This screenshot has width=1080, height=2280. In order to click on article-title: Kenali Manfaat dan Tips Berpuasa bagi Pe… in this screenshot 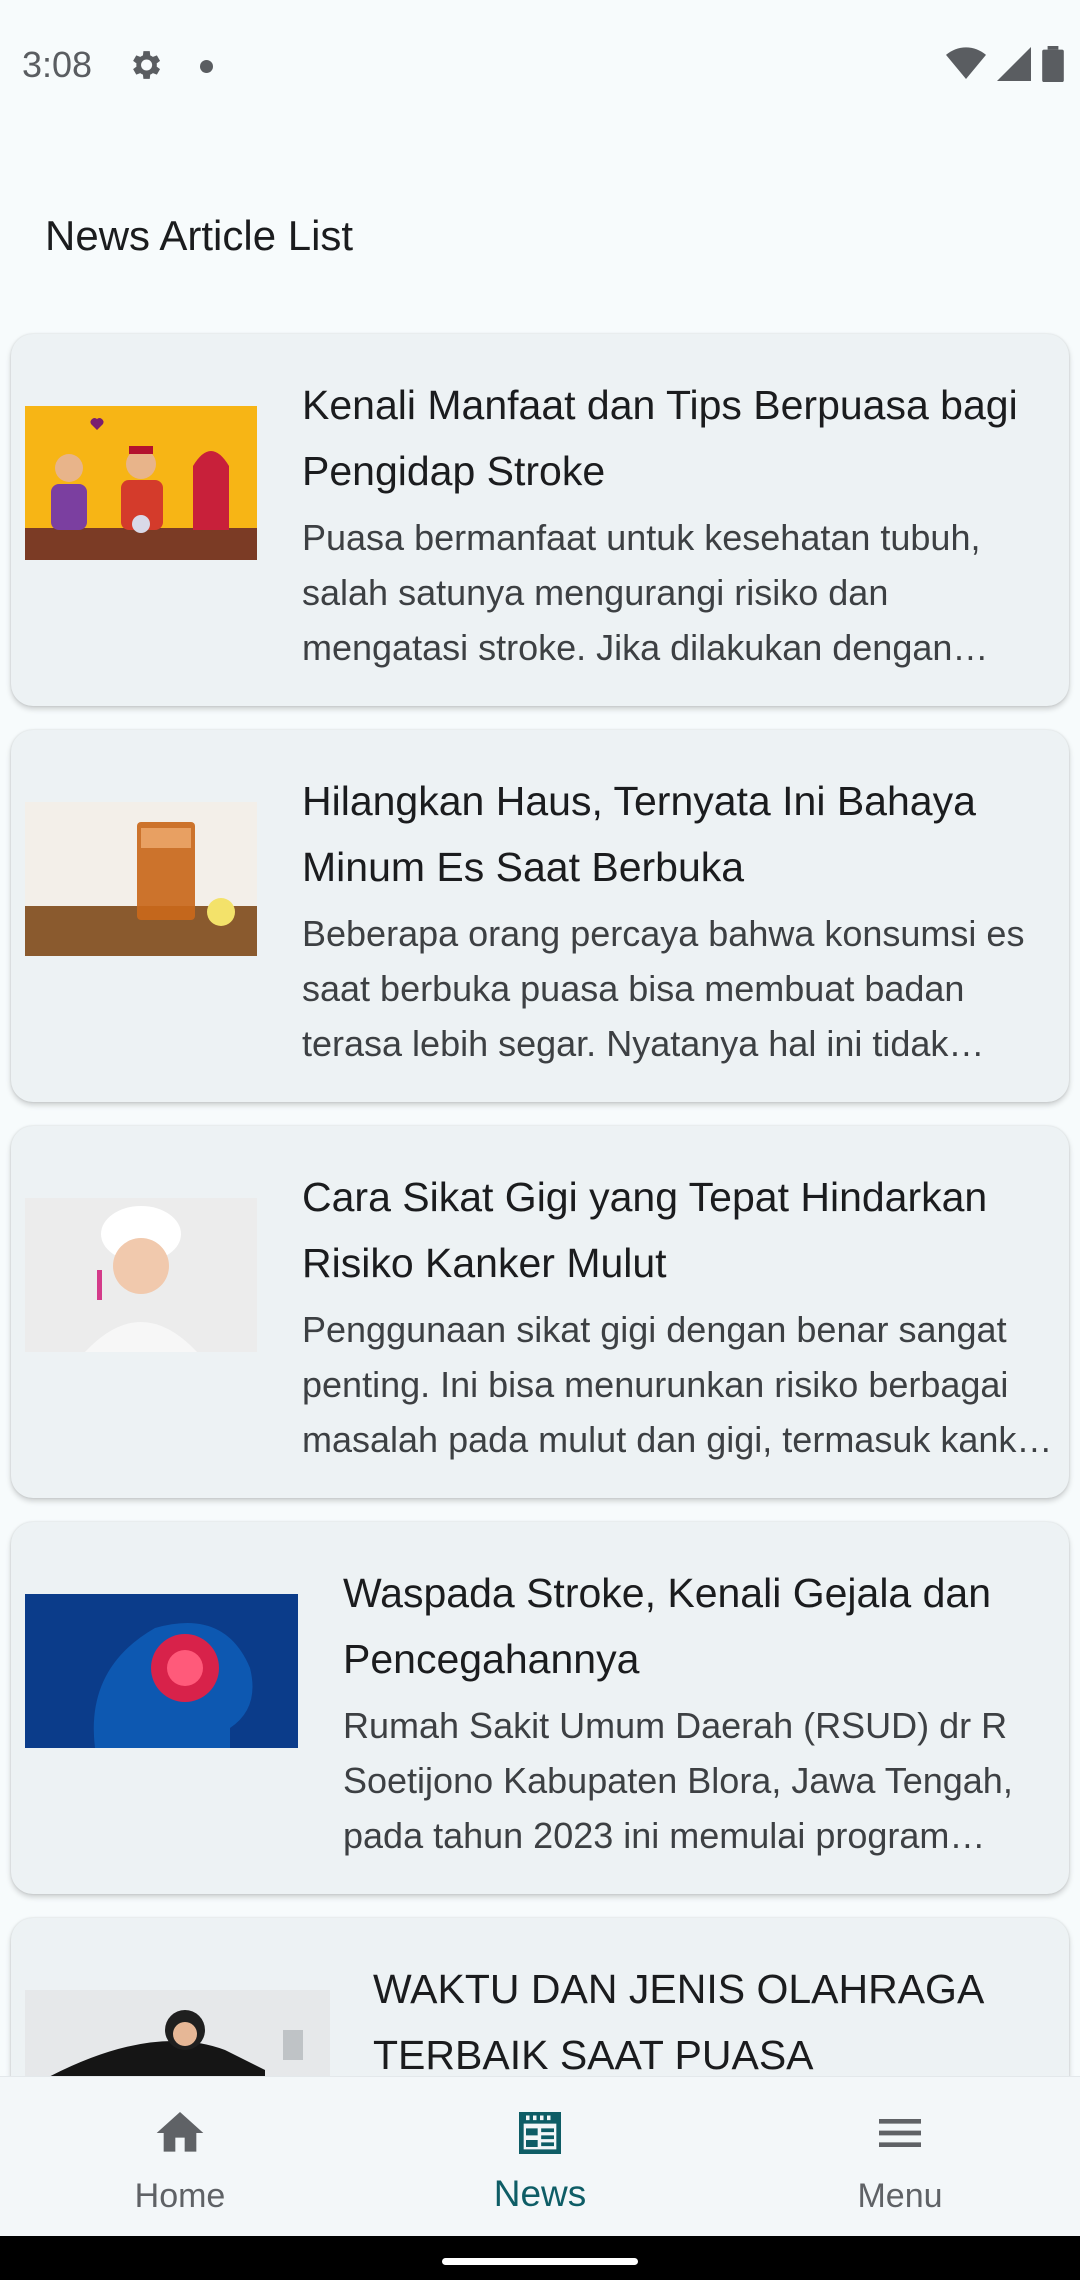, I will do `click(660, 438)`.